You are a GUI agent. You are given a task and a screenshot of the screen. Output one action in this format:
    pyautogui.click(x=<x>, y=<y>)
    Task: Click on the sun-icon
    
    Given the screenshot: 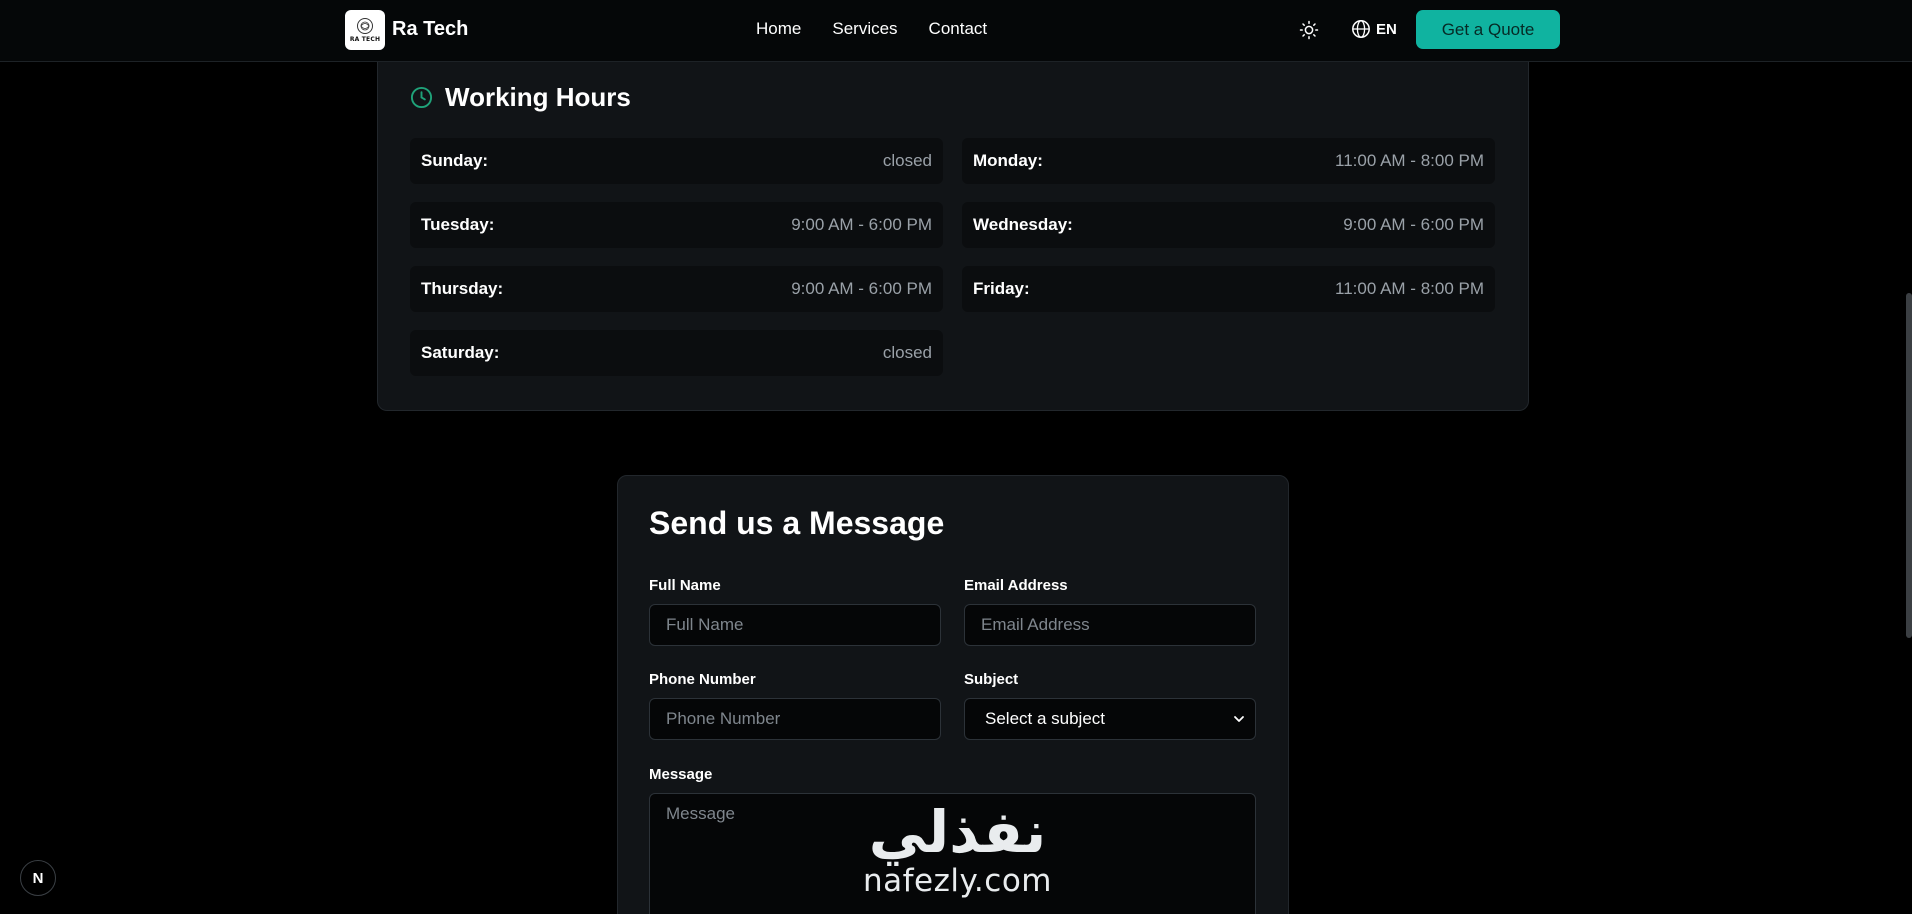 What is the action you would take?
    pyautogui.click(x=1309, y=30)
    